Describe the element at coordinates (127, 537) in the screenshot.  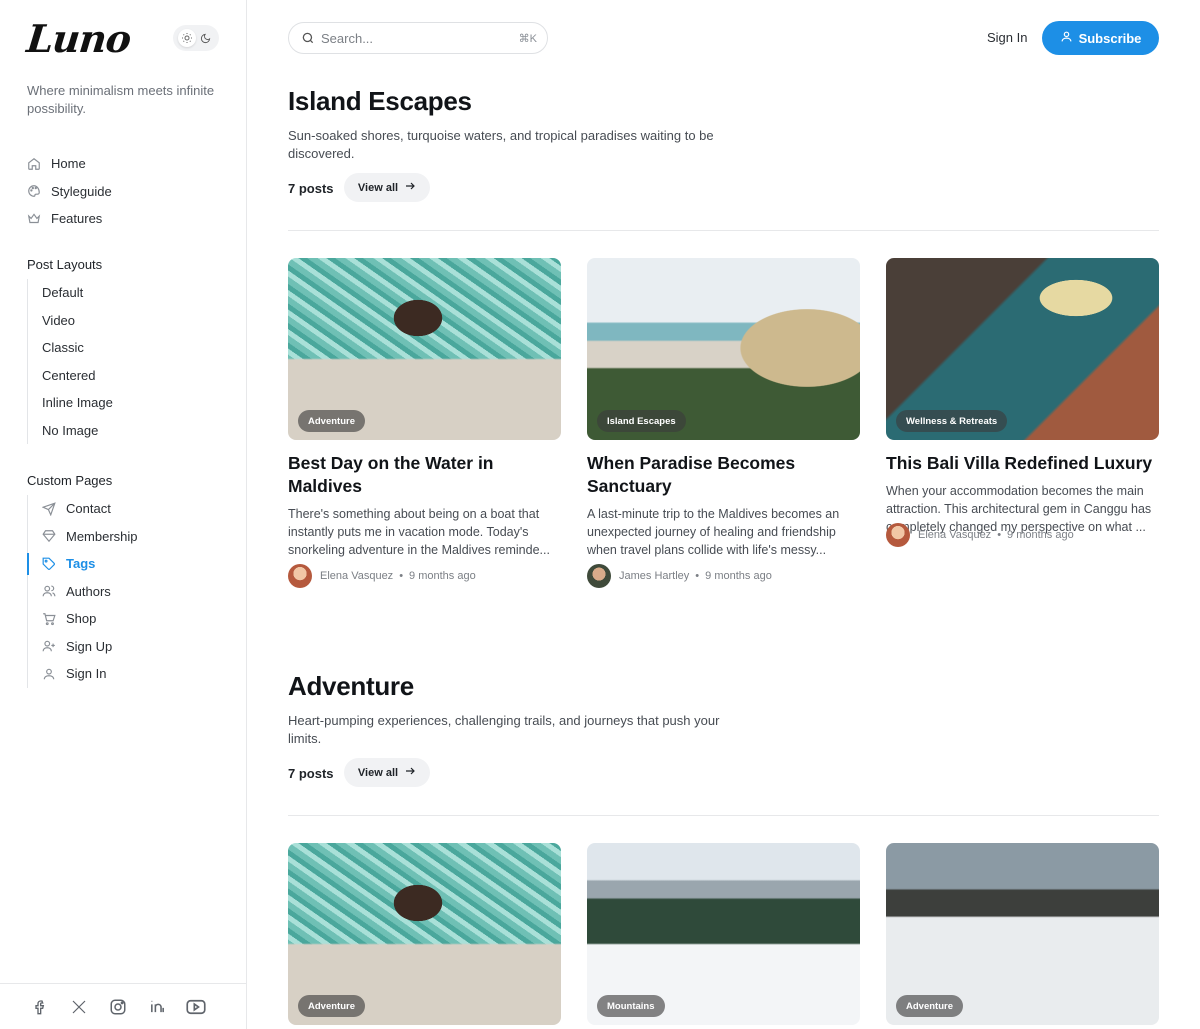
I see `page-item-membership: Membership` at that location.